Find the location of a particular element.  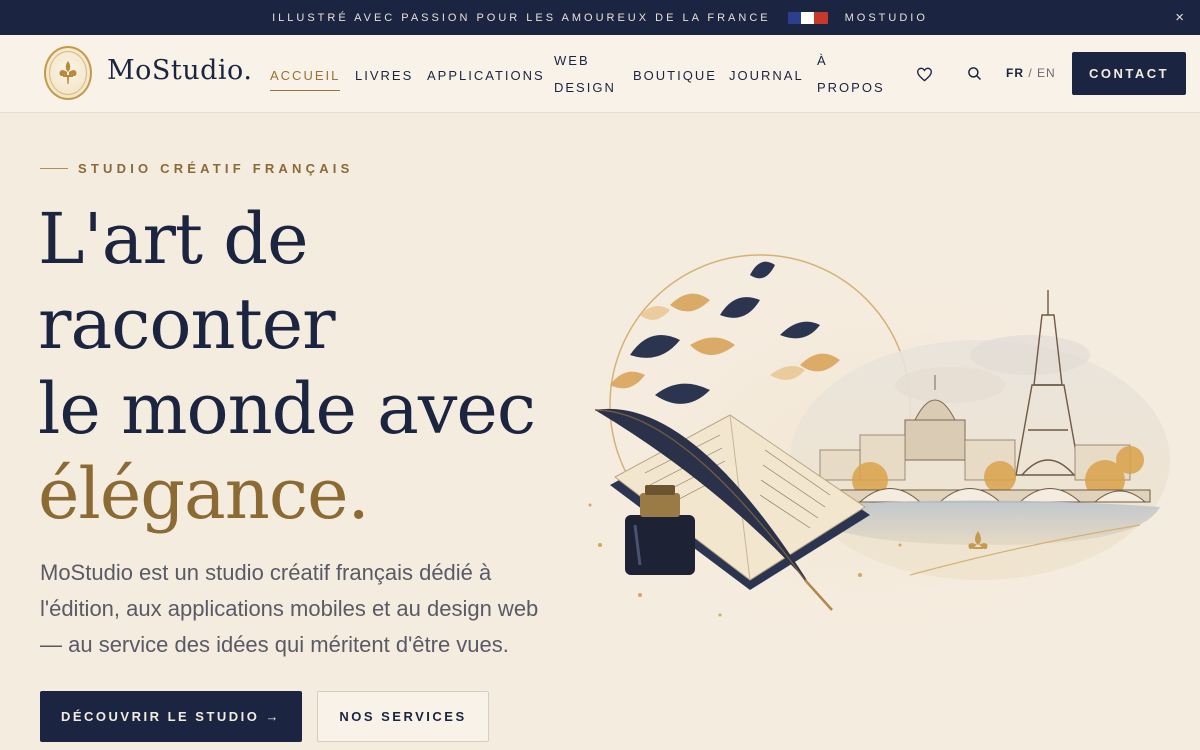

language-switcher: FR / EN is located at coordinates (1031, 73).